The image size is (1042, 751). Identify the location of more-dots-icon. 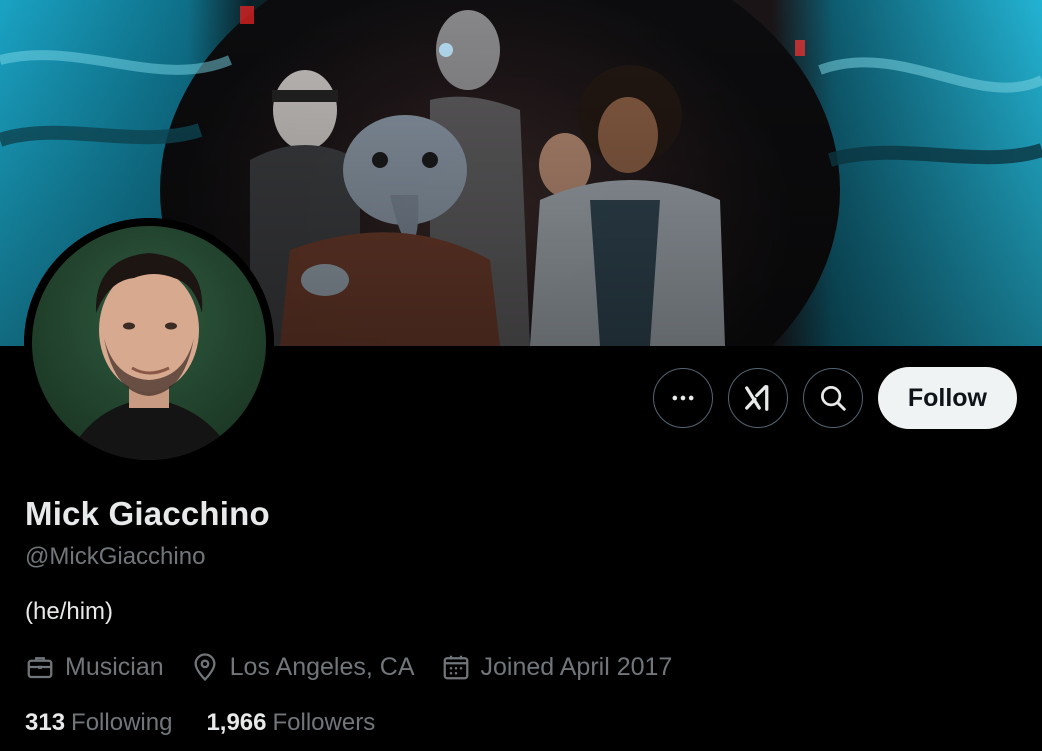
(683, 398).